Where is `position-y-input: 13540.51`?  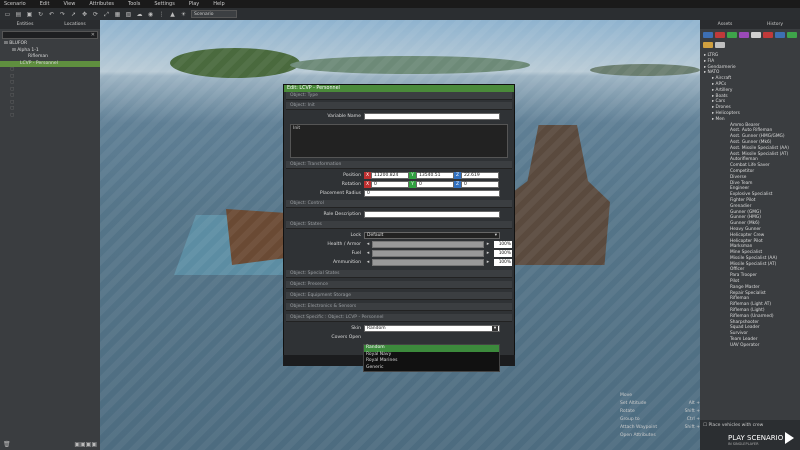
position-y-input: 13540.51 is located at coordinates (435, 175).